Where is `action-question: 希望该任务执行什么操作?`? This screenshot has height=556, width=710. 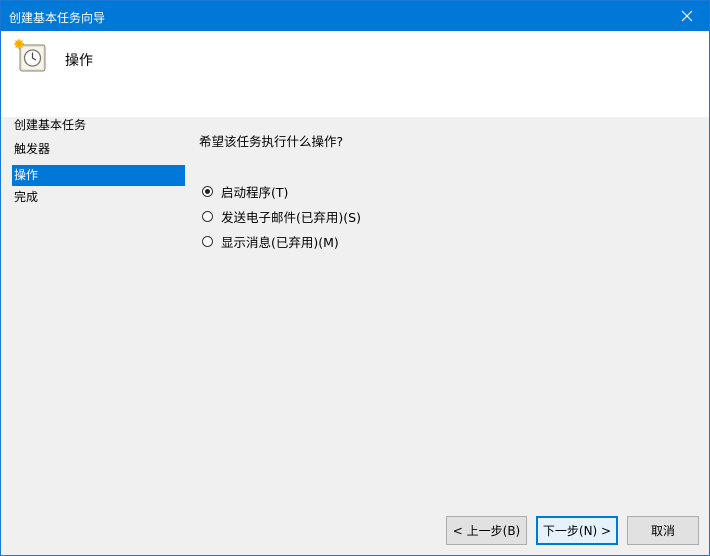 action-question: 希望该任务执行什么操作? is located at coordinates (271, 141).